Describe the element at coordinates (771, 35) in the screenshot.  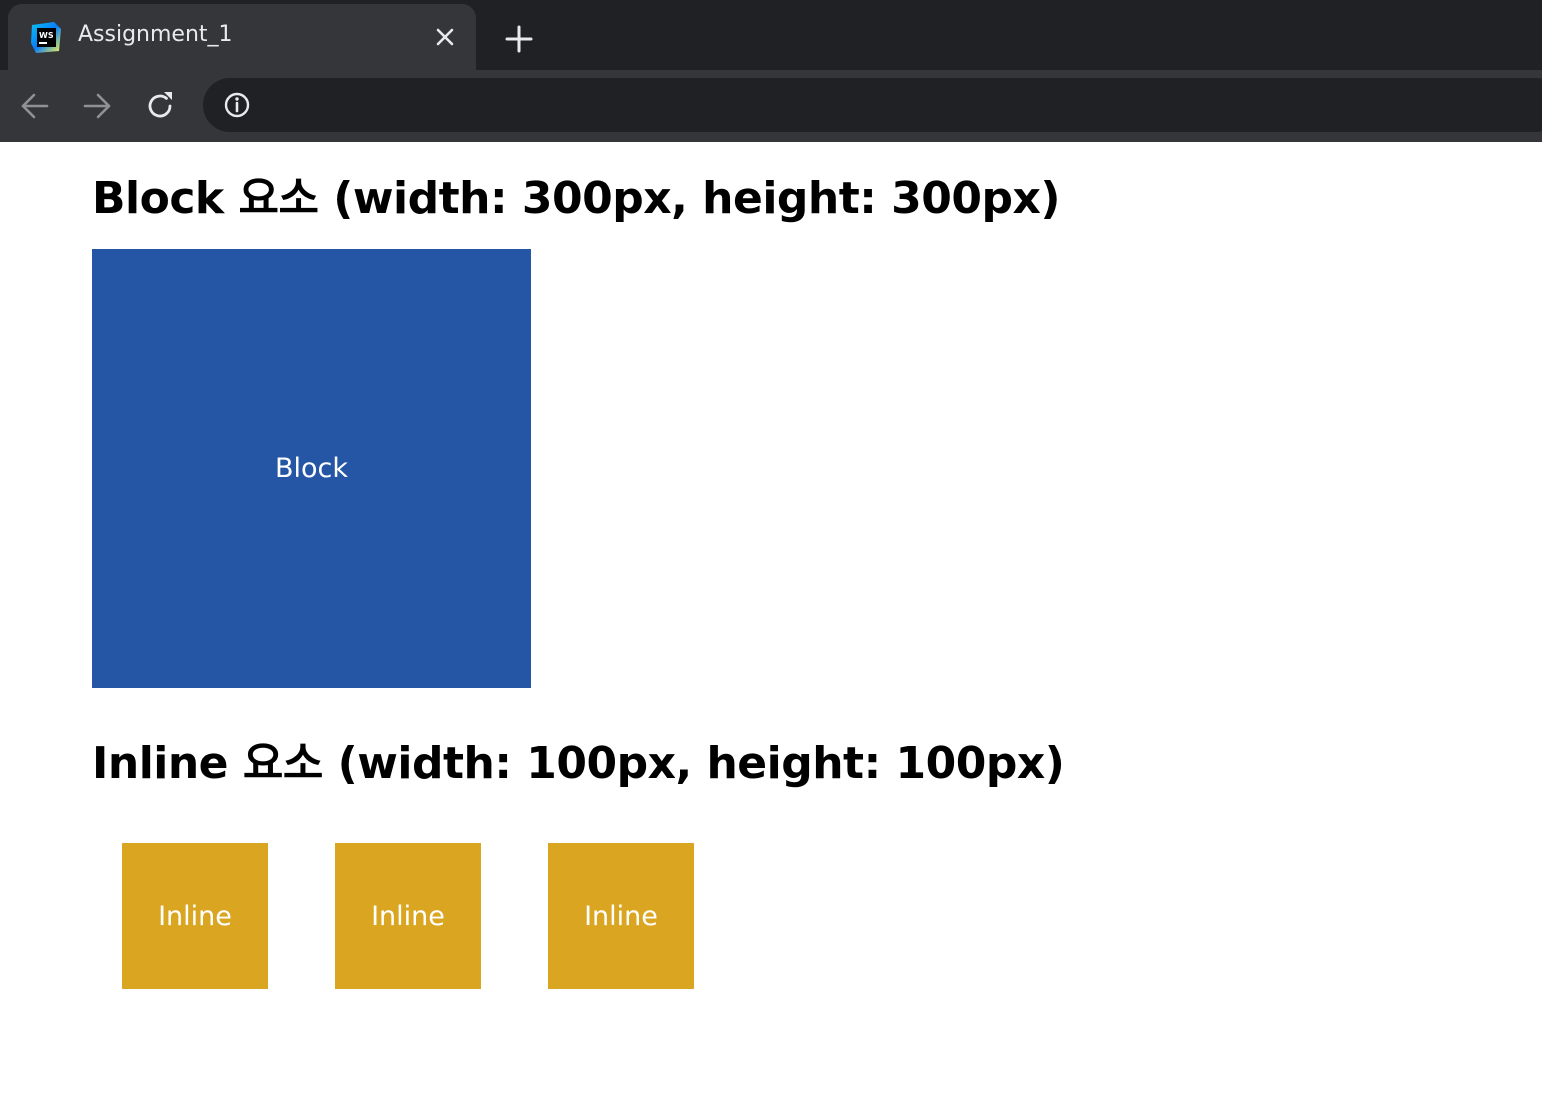
I see `tab-strip: WS Assignment_1` at that location.